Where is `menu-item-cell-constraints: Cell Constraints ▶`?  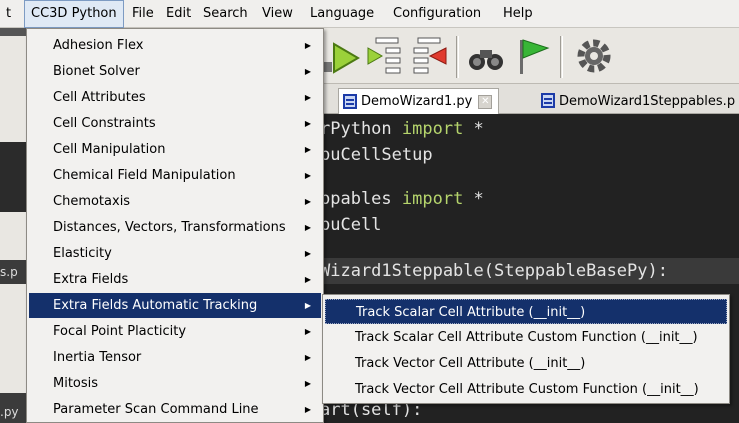
menu-item-cell-constraints: Cell Constraints ▶ is located at coordinates (175, 123).